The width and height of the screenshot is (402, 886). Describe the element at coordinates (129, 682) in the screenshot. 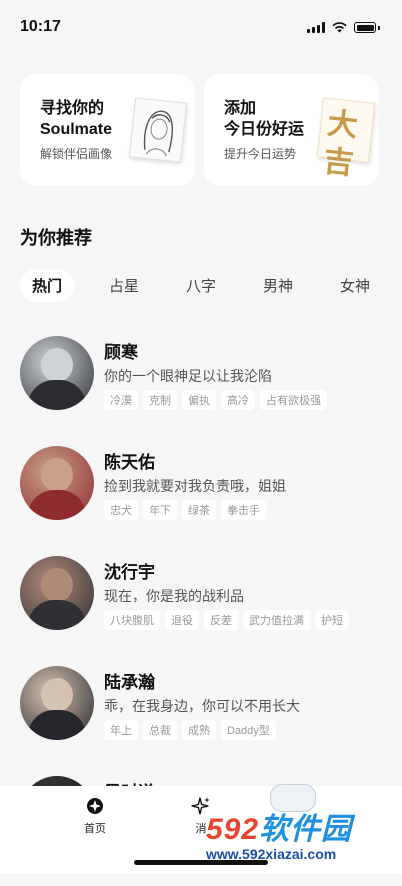

I see `character-name: 陆承瀚` at that location.